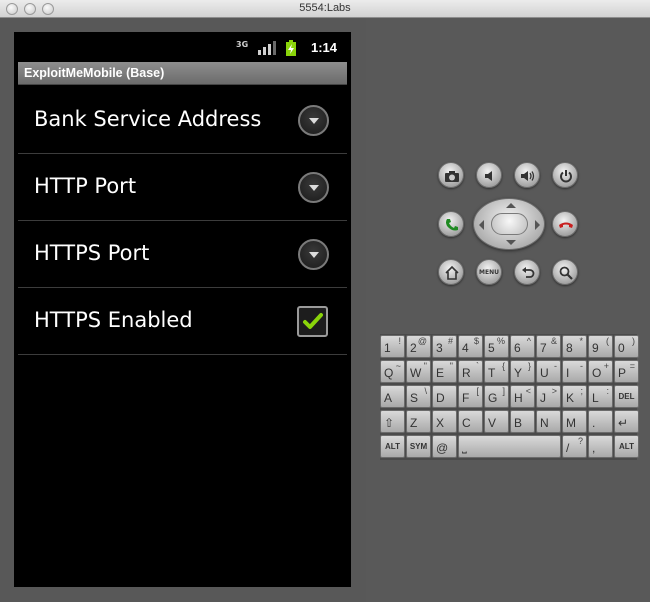  I want to click on key-p: P =, so click(626, 371).